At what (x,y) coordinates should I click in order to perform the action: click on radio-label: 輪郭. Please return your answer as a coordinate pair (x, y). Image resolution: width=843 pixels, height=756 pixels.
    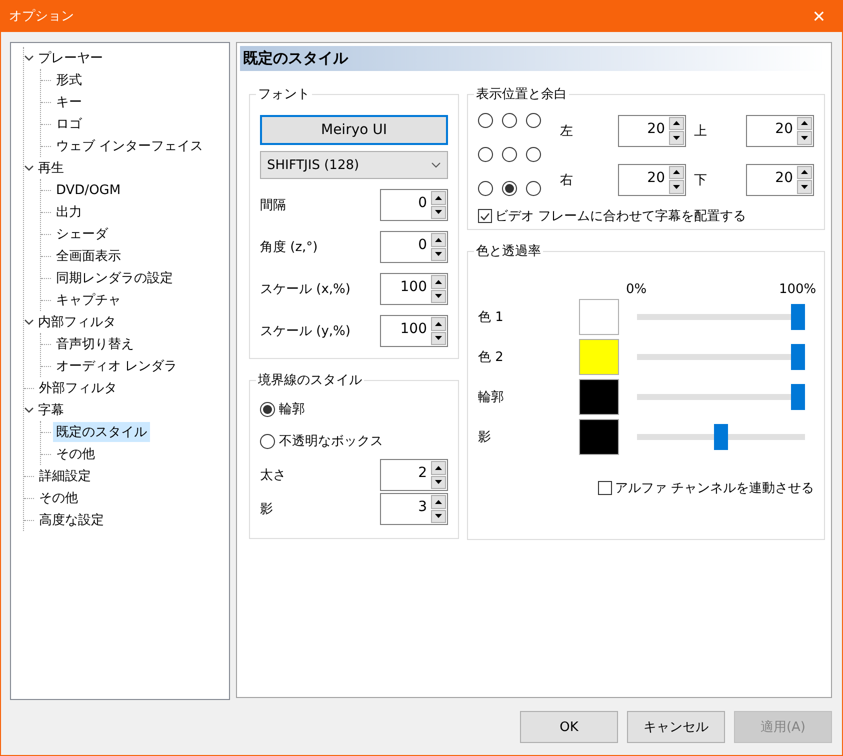
    Looking at the image, I should click on (292, 409).